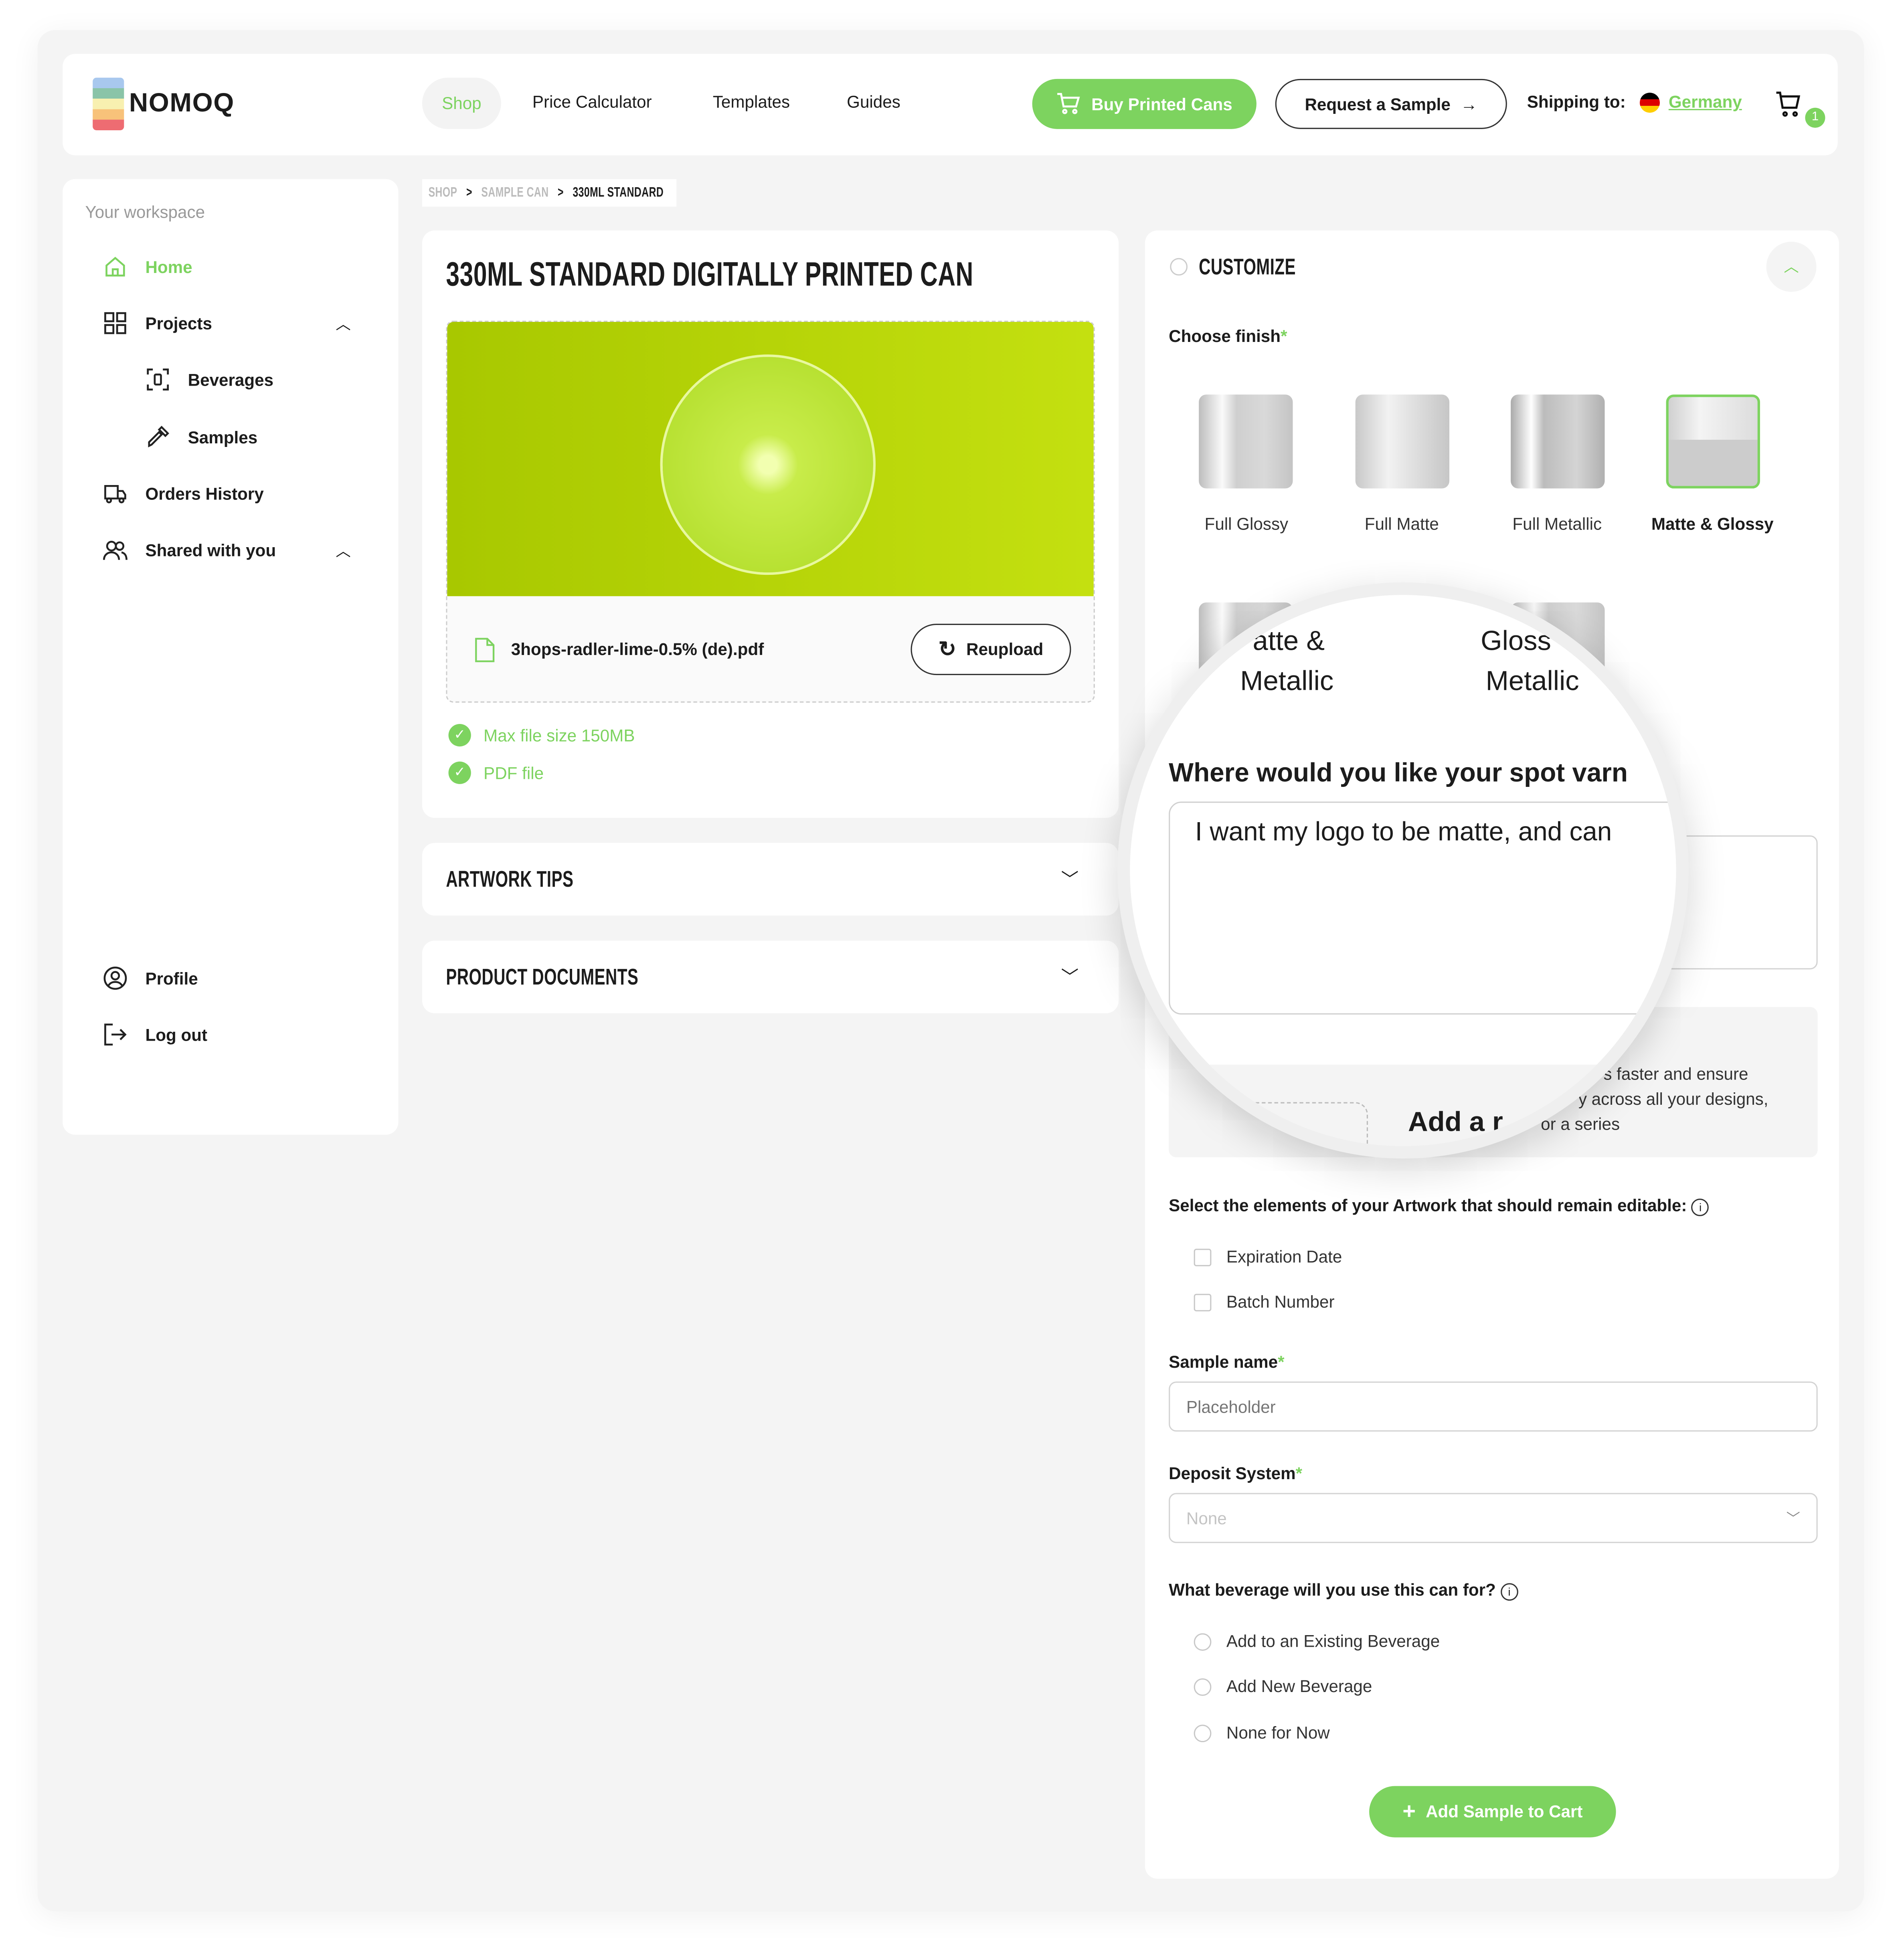  I want to click on customize-title: CUSTOMIZE, so click(1247, 266).